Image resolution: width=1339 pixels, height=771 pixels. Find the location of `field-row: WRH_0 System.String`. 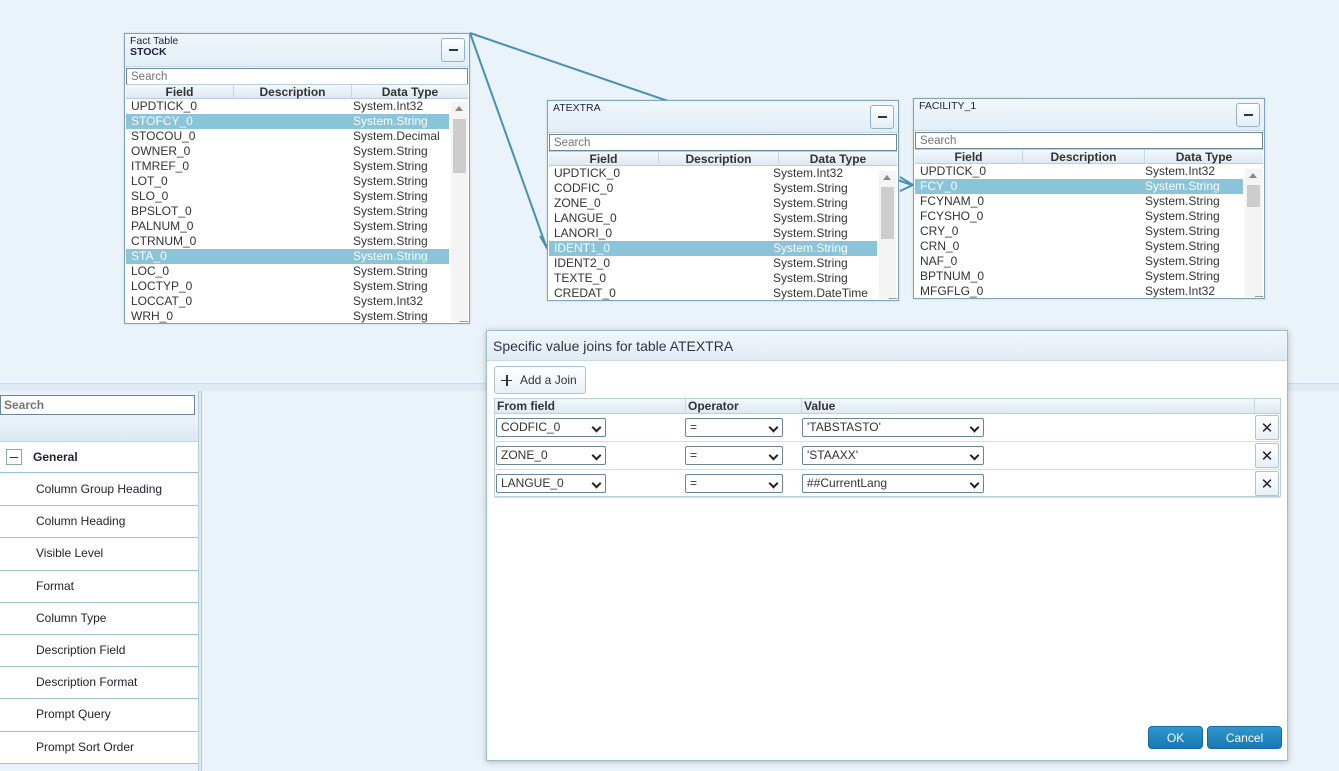

field-row: WRH_0 System.String is located at coordinates (287, 316).